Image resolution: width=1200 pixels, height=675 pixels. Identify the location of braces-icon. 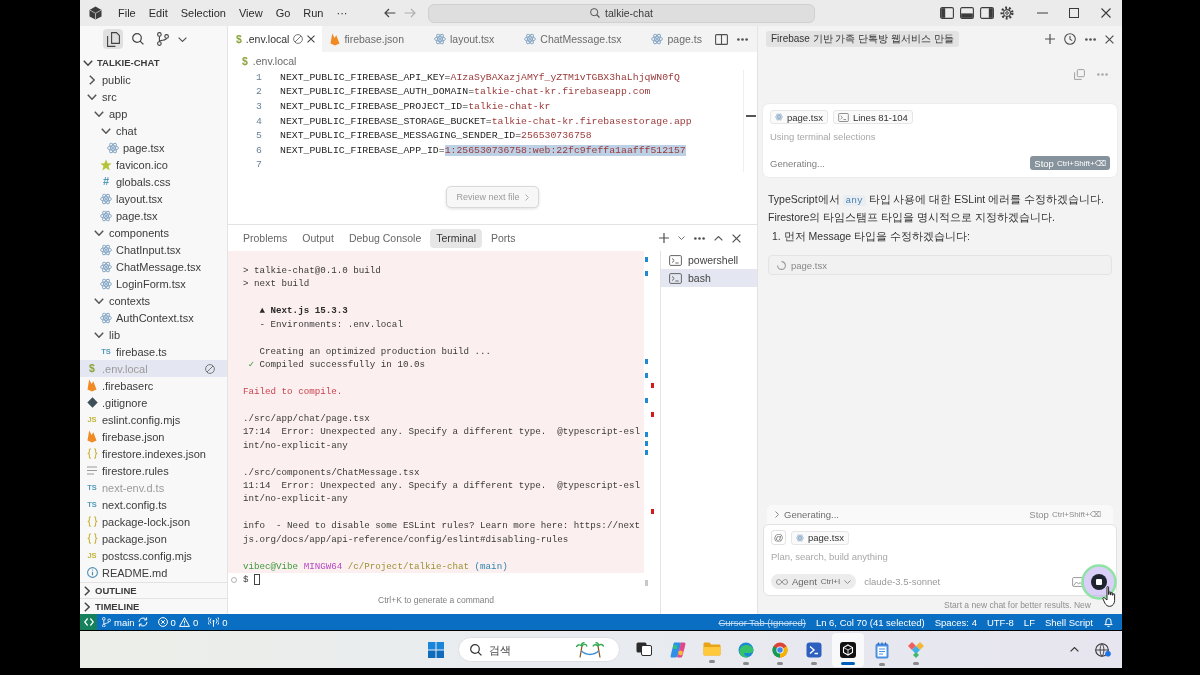
(92, 538).